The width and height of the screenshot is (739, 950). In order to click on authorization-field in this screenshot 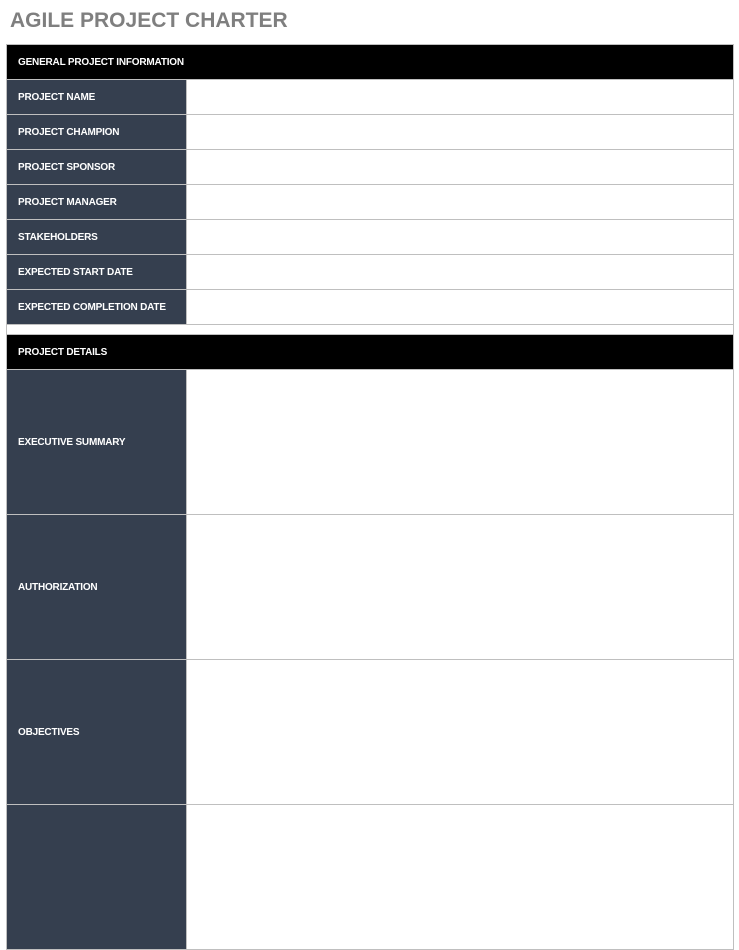, I will do `click(459, 587)`.